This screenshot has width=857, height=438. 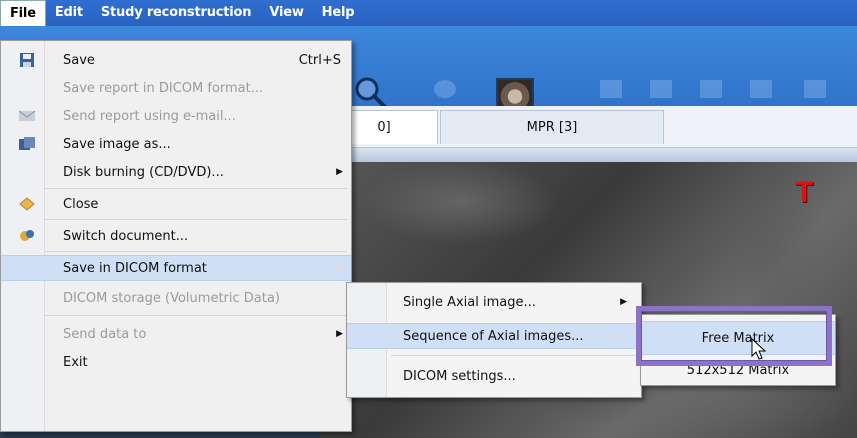 What do you see at coordinates (135, 268) in the screenshot?
I see `menu-item-label: Save in DICOM format` at bounding box center [135, 268].